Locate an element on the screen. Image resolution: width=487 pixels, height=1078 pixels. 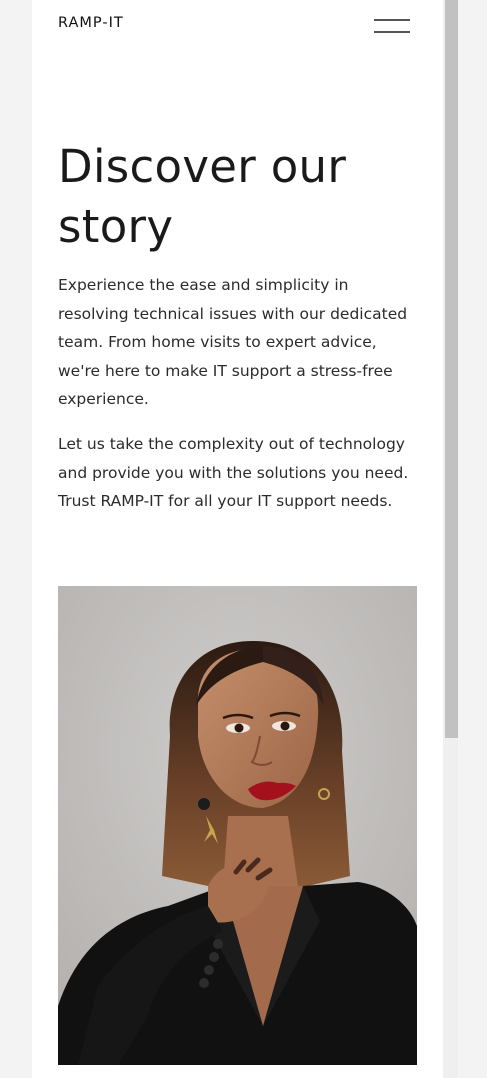
hamburger-menu-button is located at coordinates (393, 27).